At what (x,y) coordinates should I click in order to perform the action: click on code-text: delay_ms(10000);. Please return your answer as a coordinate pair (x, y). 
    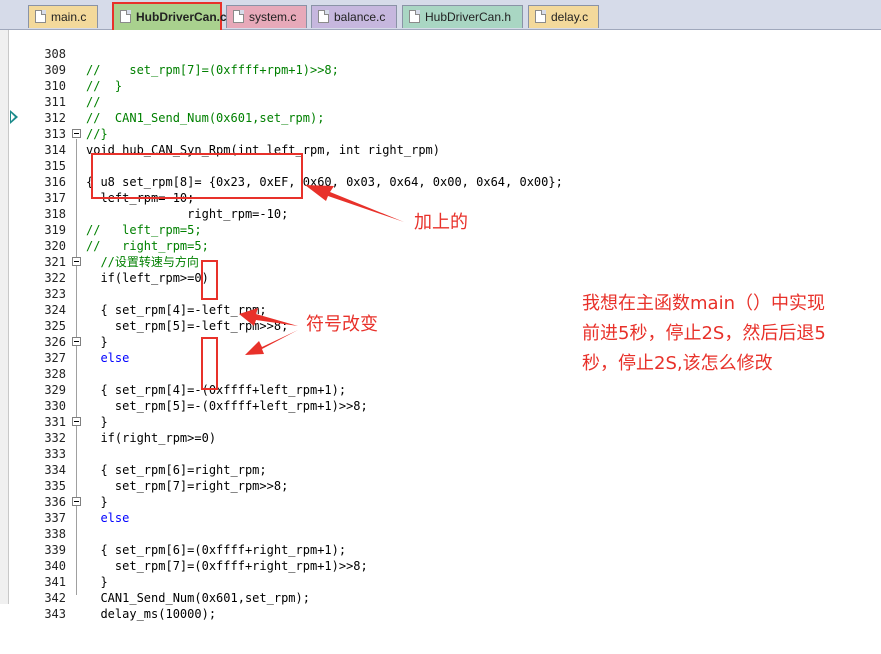
    Looking at the image, I should click on (151, 614).